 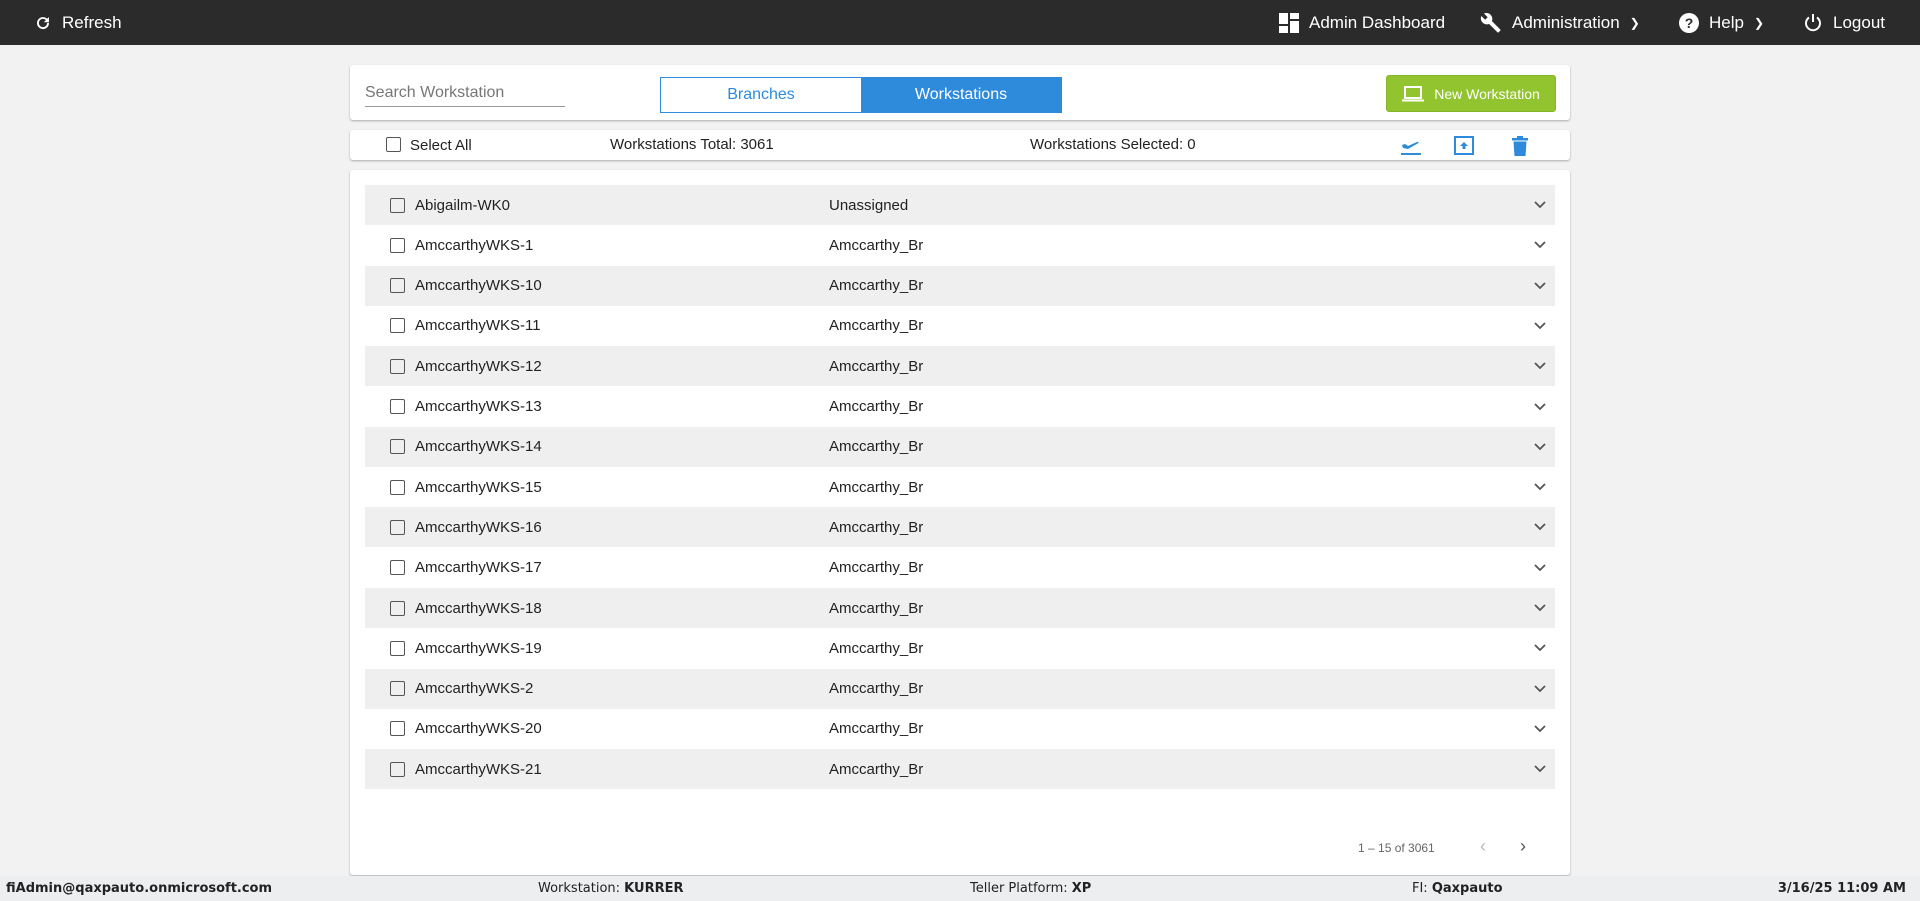 I want to click on trash-icon, so click(x=1520, y=146).